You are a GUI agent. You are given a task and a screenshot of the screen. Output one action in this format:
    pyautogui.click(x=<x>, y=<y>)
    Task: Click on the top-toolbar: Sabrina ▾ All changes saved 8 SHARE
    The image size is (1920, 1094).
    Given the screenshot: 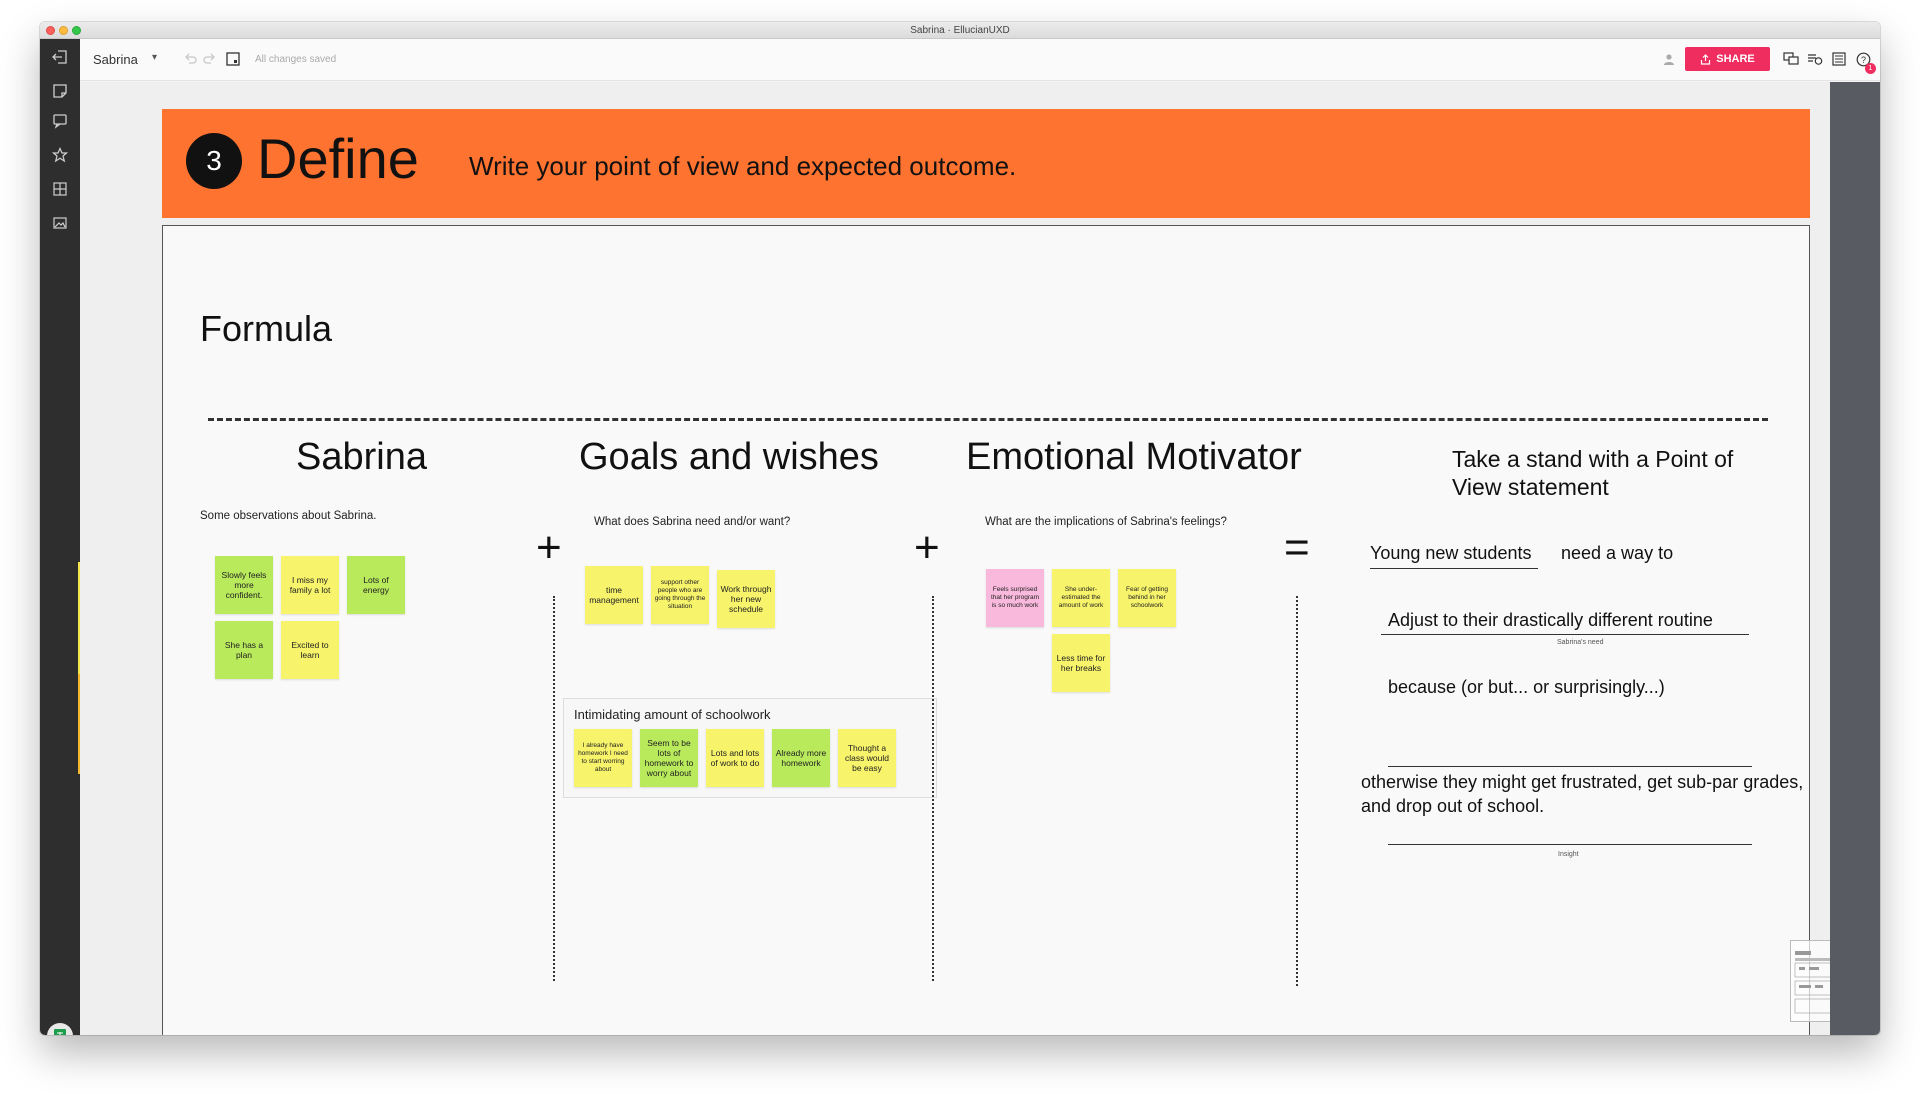 What is the action you would take?
    pyautogui.click(x=980, y=60)
    